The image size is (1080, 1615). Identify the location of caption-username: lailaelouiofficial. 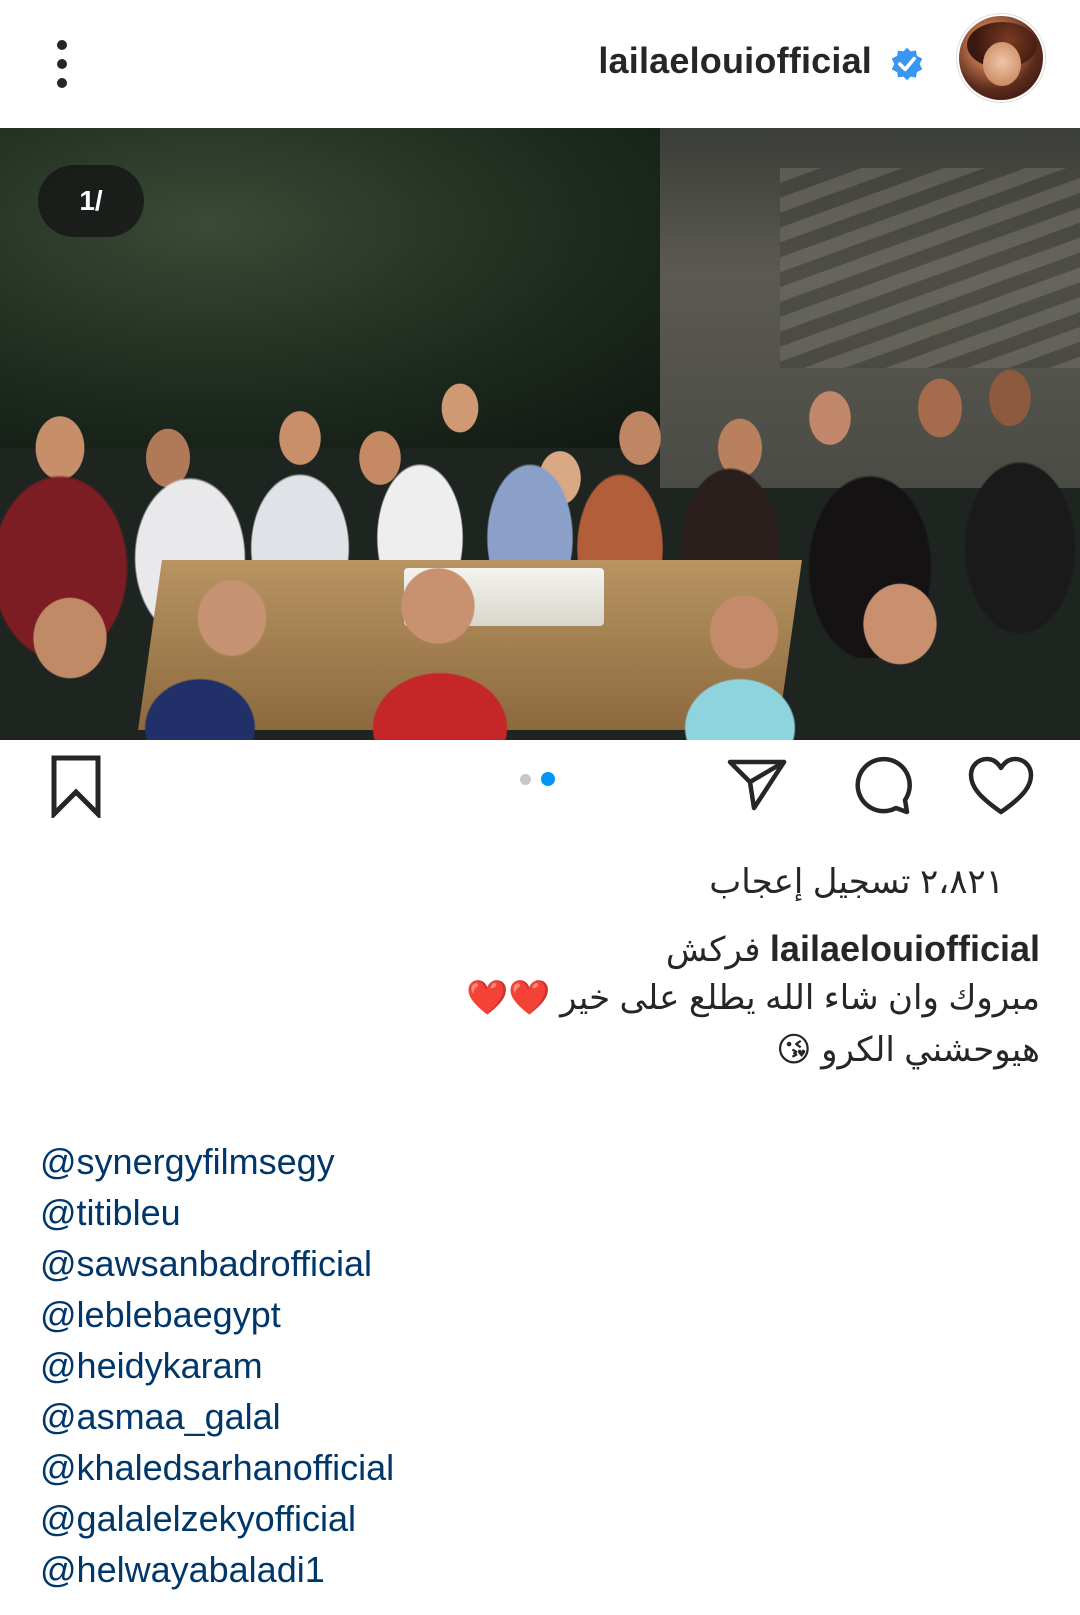
(905, 948).